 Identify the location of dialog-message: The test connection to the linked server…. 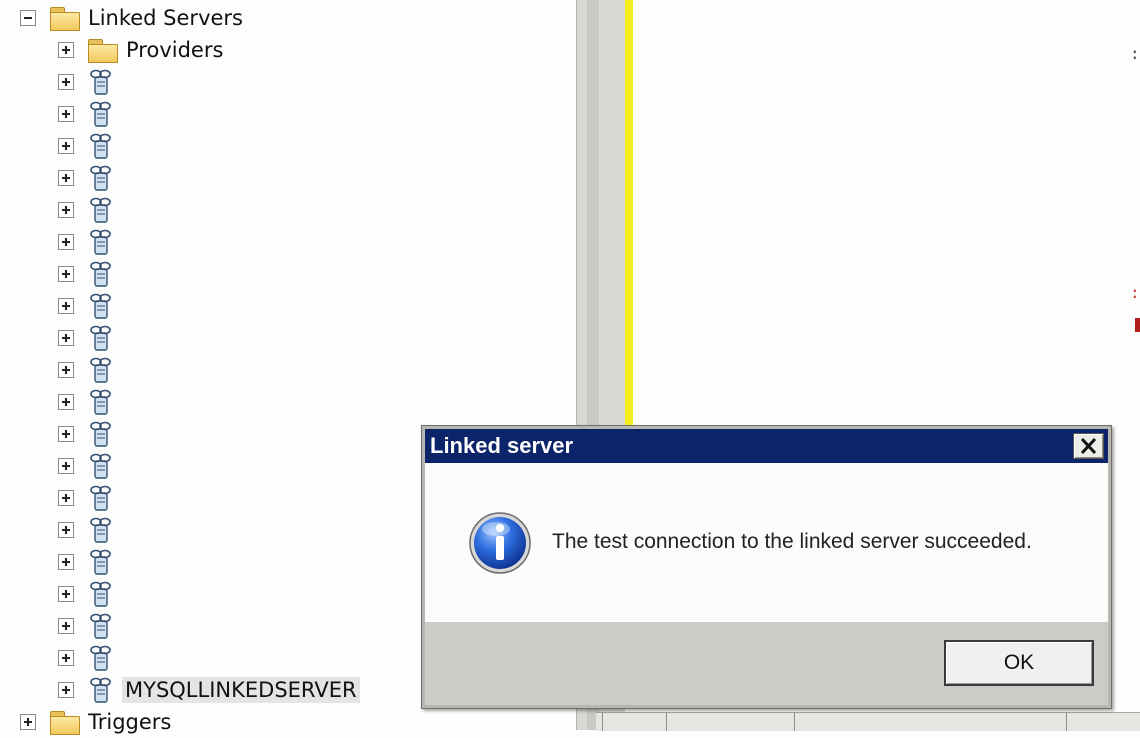
(792, 541).